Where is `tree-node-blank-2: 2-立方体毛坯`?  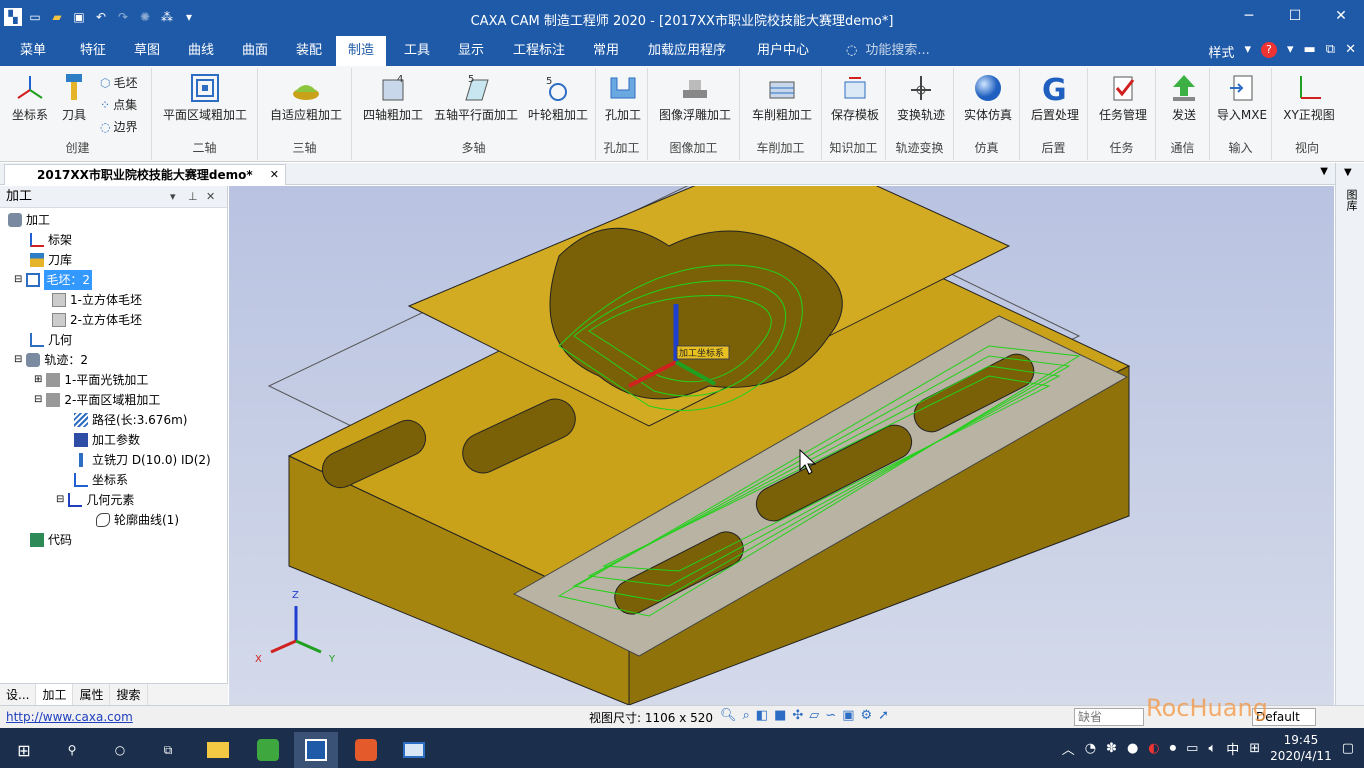 tree-node-blank-2: 2-立方体毛坯 is located at coordinates (97, 320).